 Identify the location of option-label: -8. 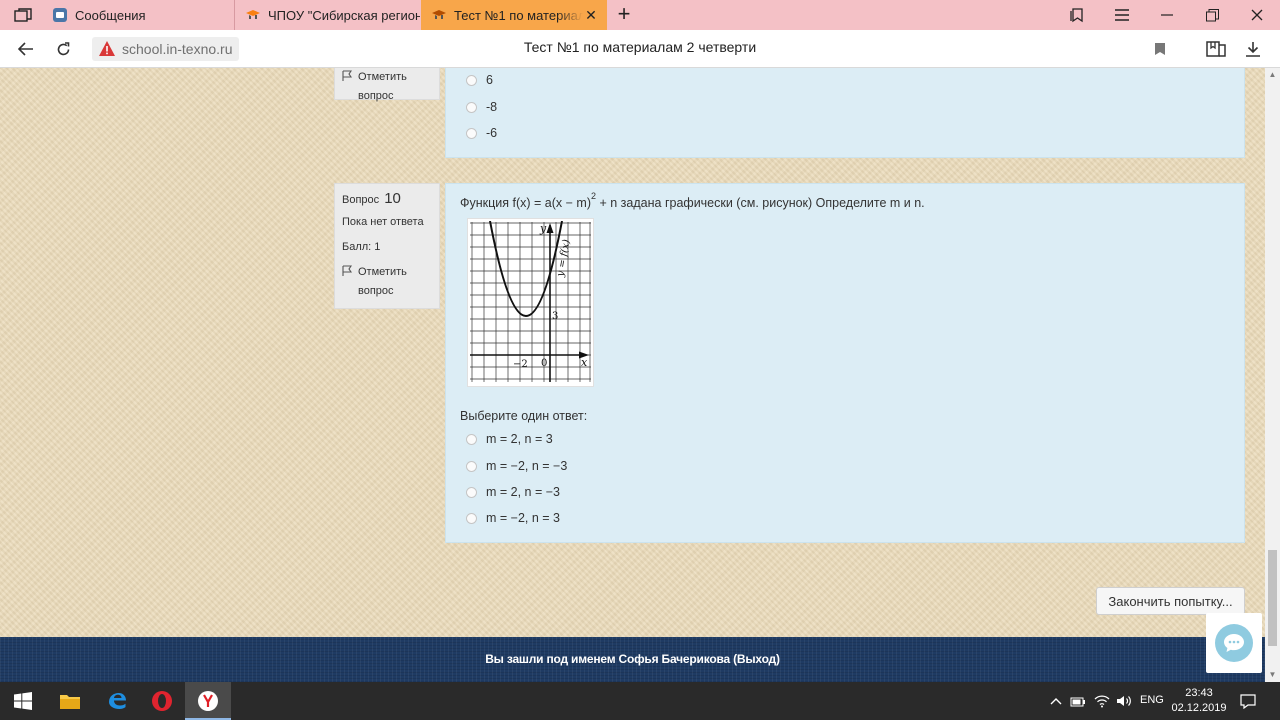
(492, 107).